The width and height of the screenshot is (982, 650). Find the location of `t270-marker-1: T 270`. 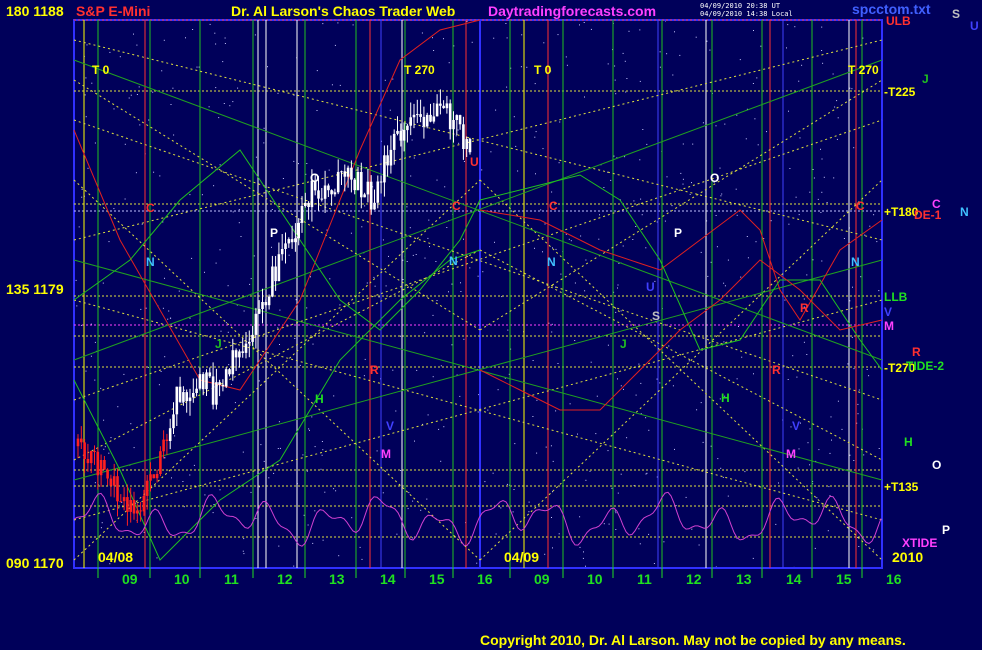

t270-marker-1: T 270 is located at coordinates (419, 70).